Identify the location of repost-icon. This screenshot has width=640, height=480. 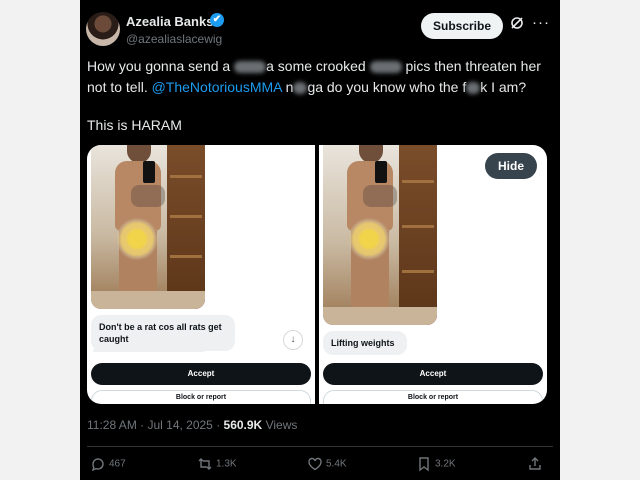
(205, 464).